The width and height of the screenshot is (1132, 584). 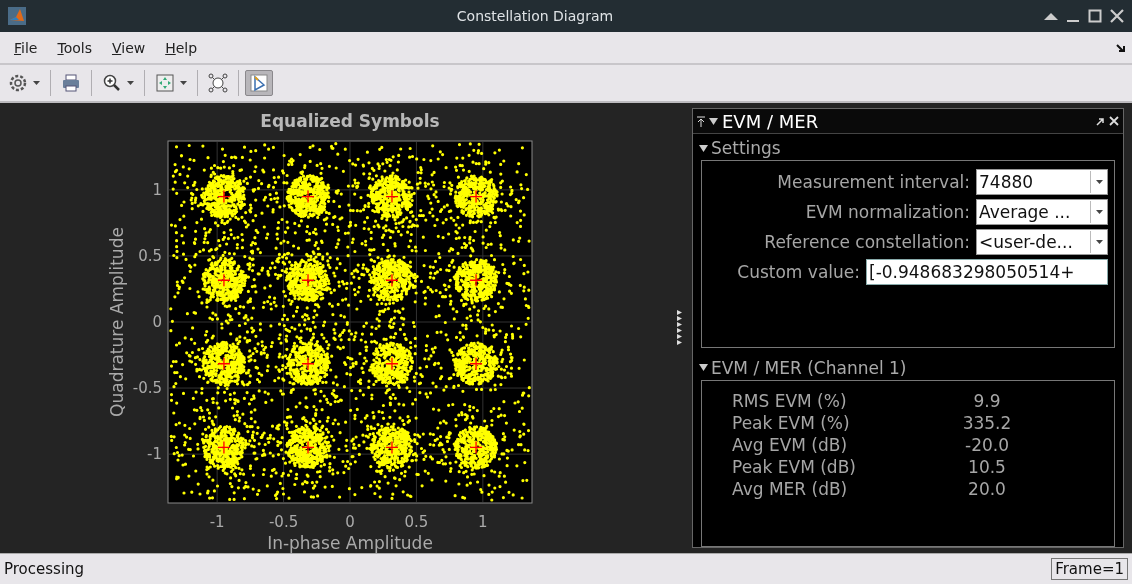 What do you see at coordinates (1042, 182) in the screenshot?
I see `dropdown: 74880` at bounding box center [1042, 182].